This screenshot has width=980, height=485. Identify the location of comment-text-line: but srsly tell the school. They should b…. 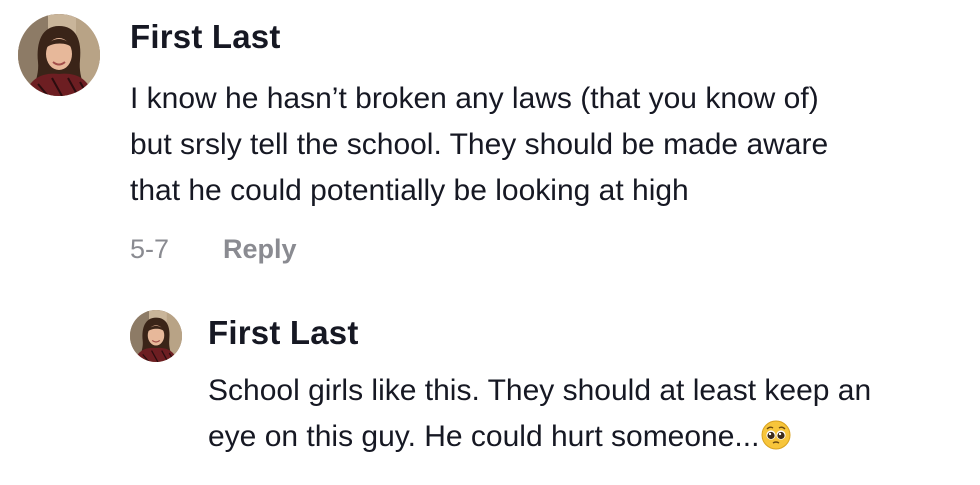
(479, 144).